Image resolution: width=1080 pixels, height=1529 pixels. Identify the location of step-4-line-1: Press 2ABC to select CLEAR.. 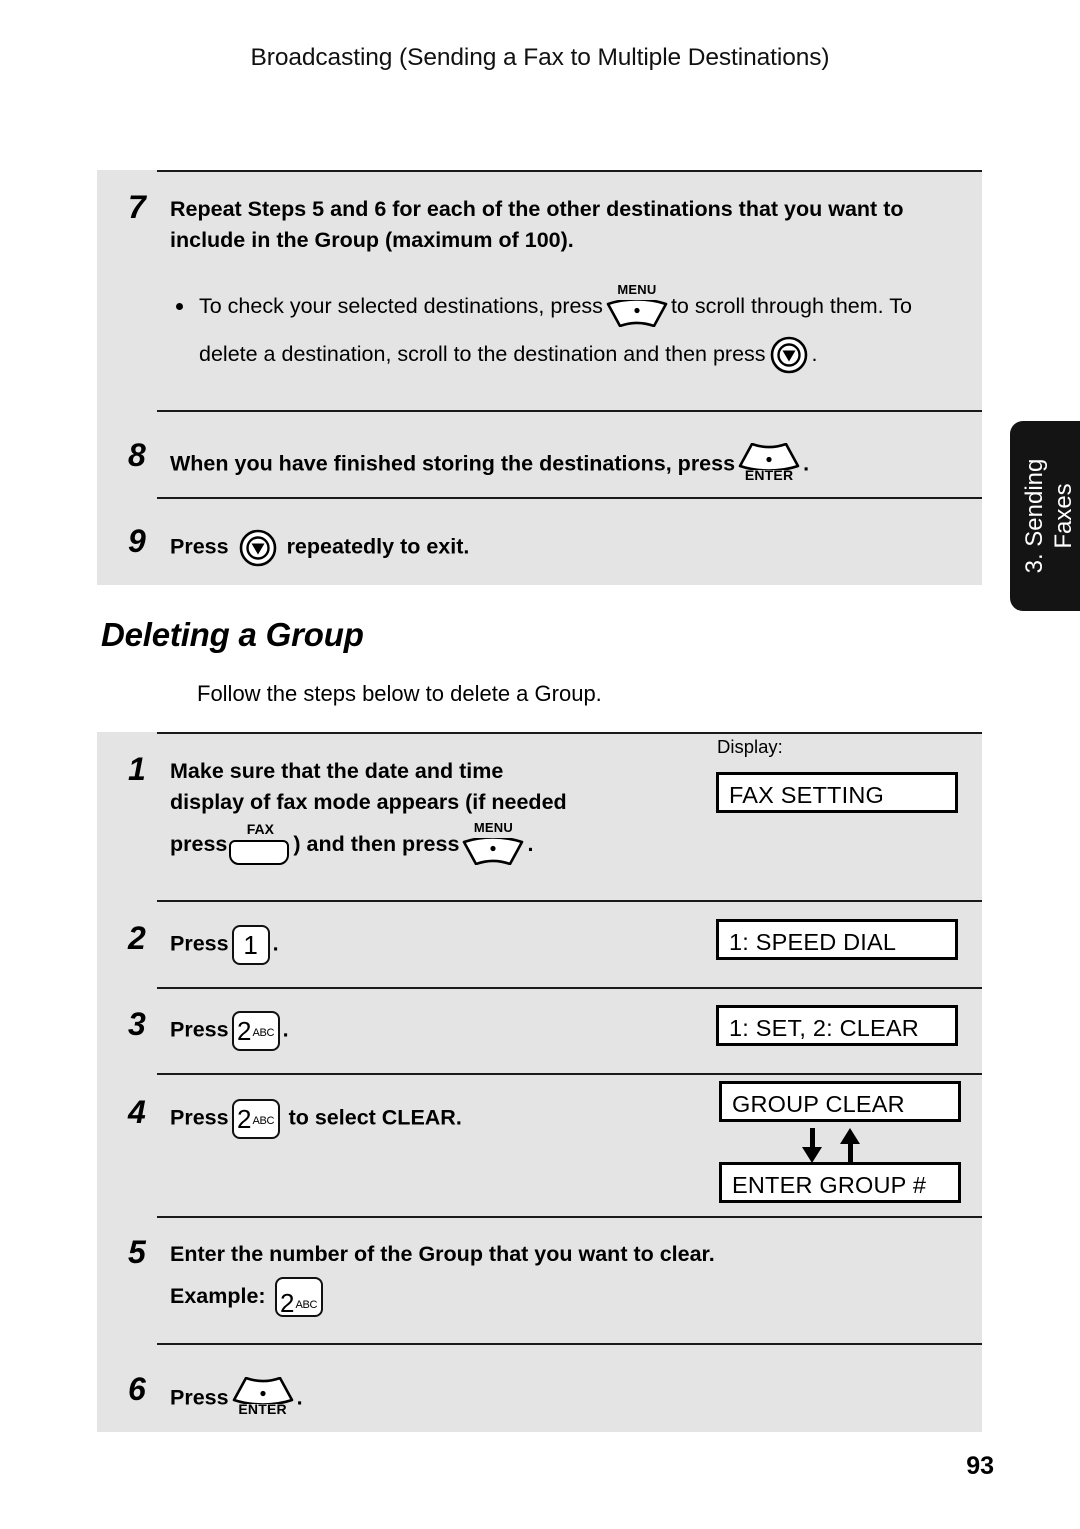
(420, 1119).